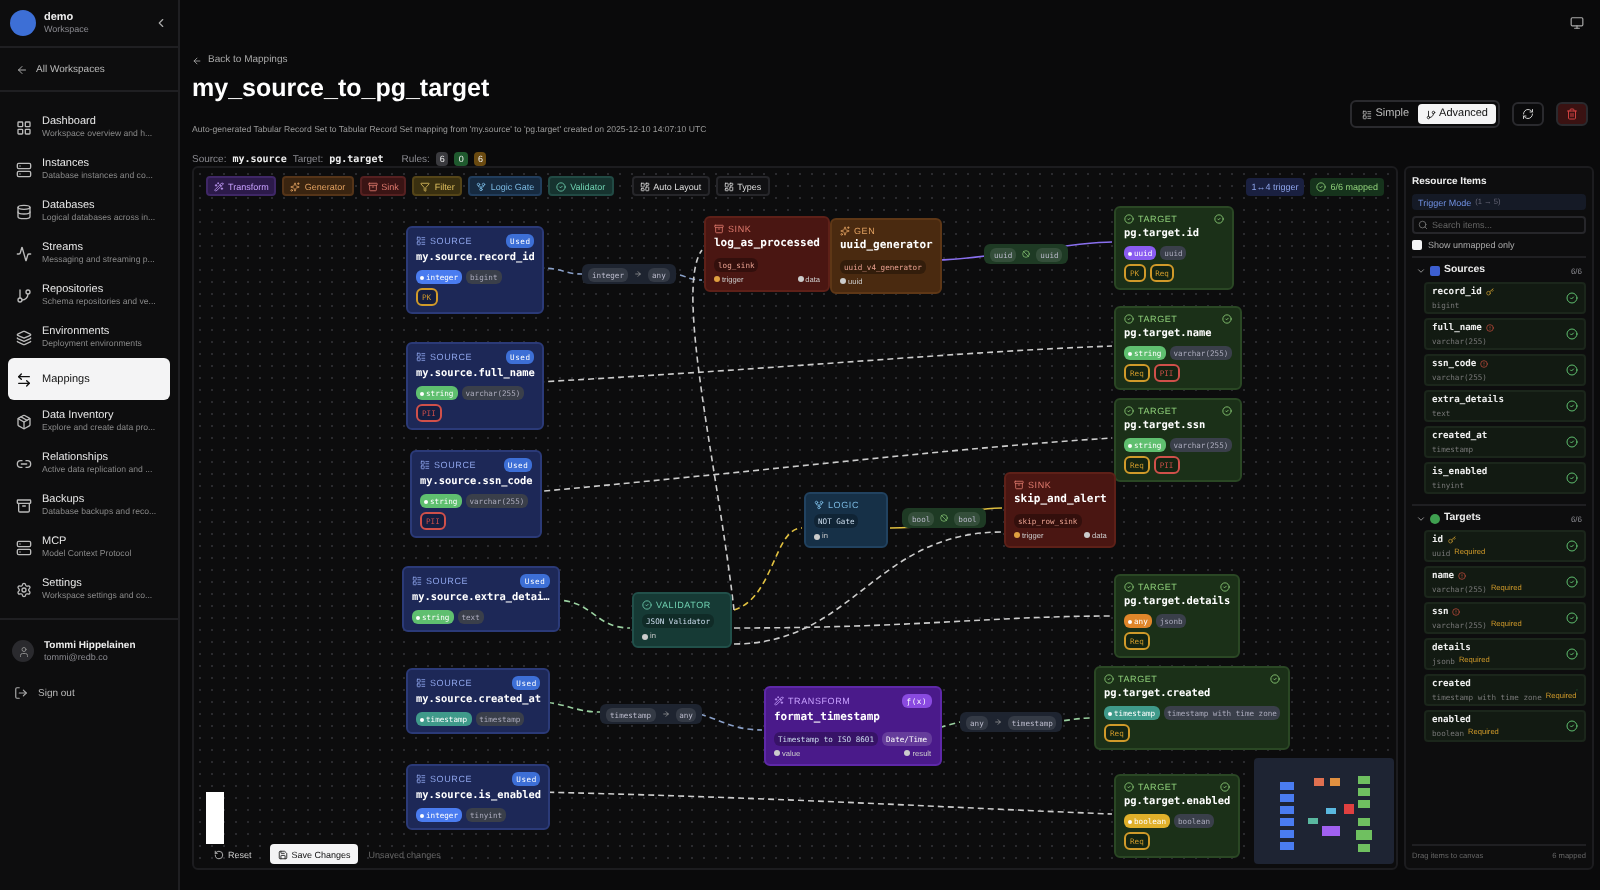 This screenshot has width=1600, height=890. Describe the element at coordinates (1577, 23) in the screenshot. I see `monitor-icon` at that location.